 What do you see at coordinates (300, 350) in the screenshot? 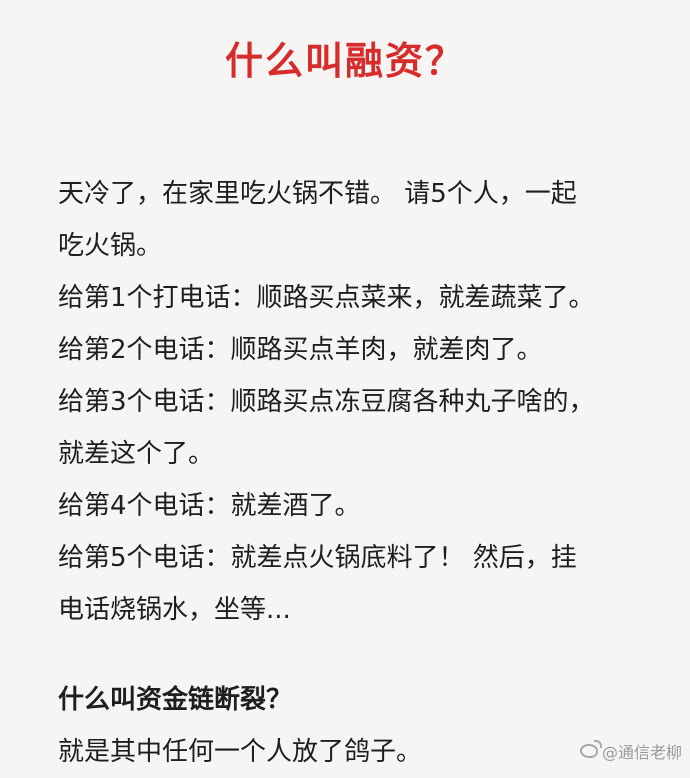
I see `story-line-4: 给第2个电话：顺路买点羊肉，就差肉了。` at bounding box center [300, 350].